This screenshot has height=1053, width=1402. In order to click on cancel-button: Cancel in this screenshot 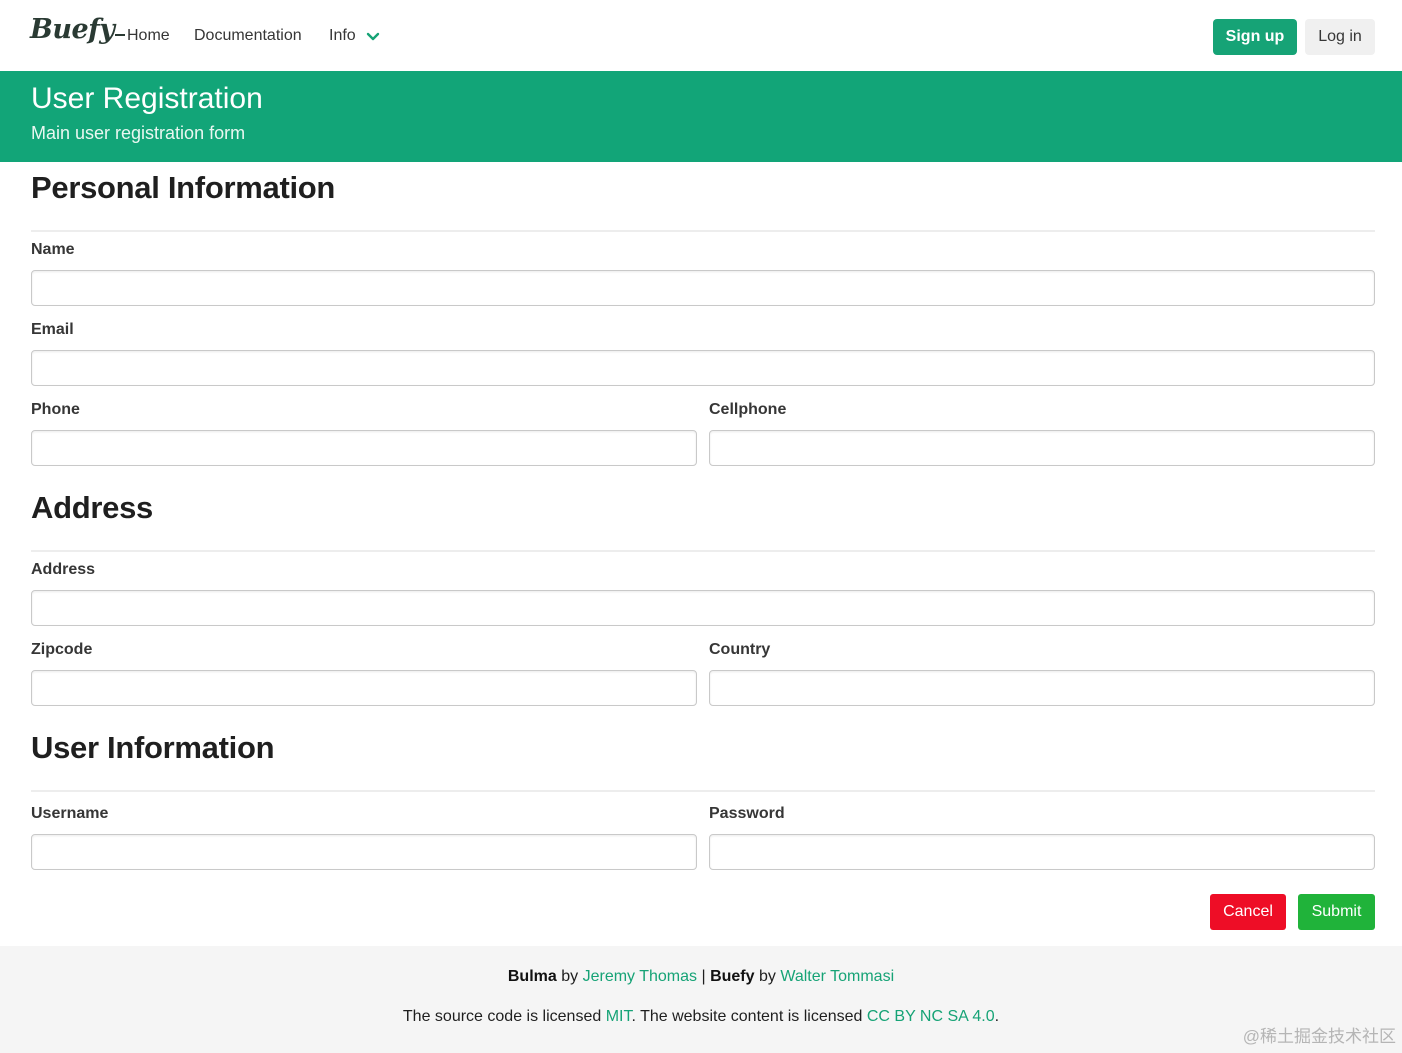, I will do `click(1248, 912)`.